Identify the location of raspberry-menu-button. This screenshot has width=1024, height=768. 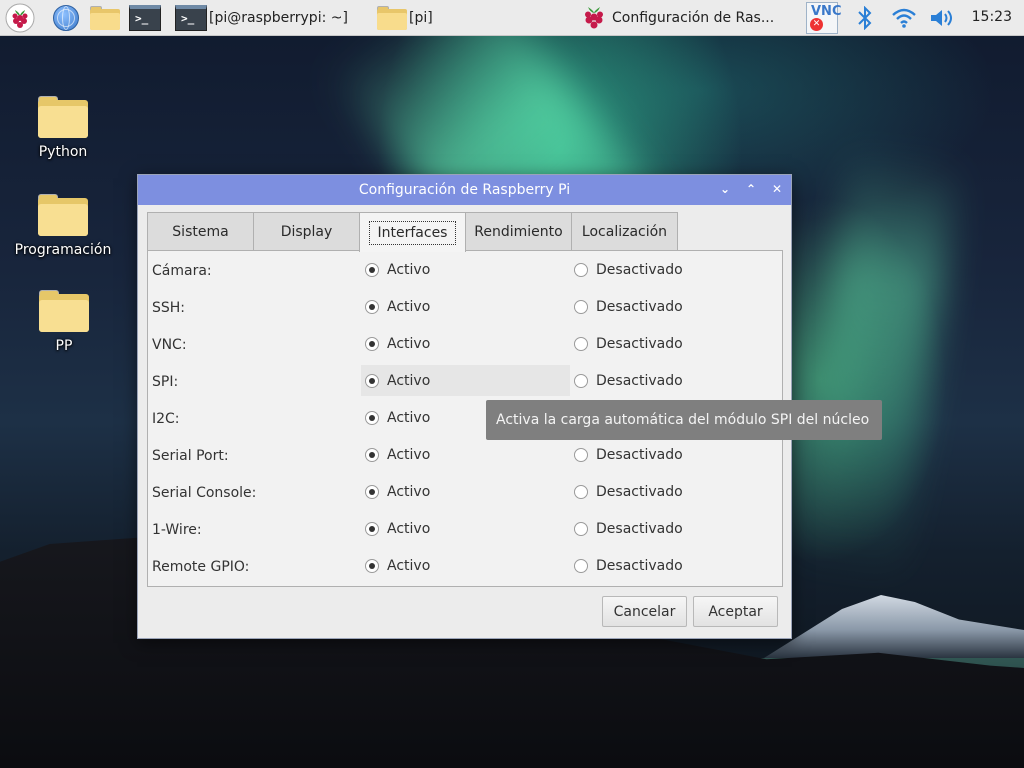
(20, 18).